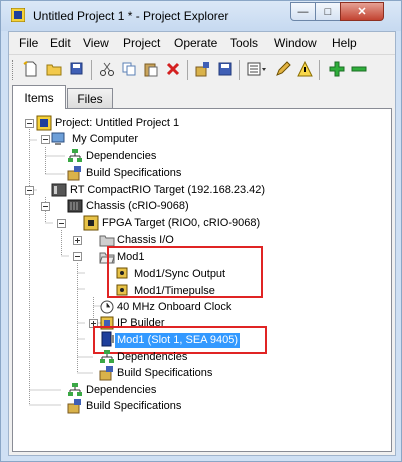  I want to click on save-all-icon, so click(77, 69).